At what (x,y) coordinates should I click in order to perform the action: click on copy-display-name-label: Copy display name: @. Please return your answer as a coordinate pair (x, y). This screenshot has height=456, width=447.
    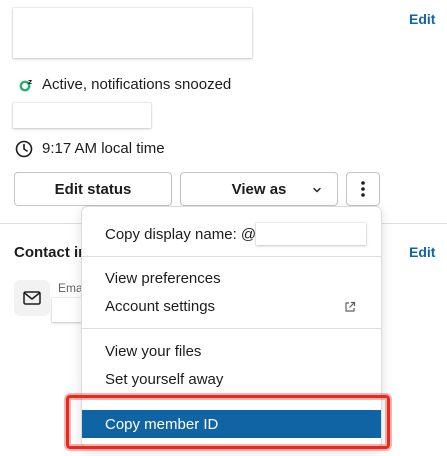
    Looking at the image, I should click on (181, 234).